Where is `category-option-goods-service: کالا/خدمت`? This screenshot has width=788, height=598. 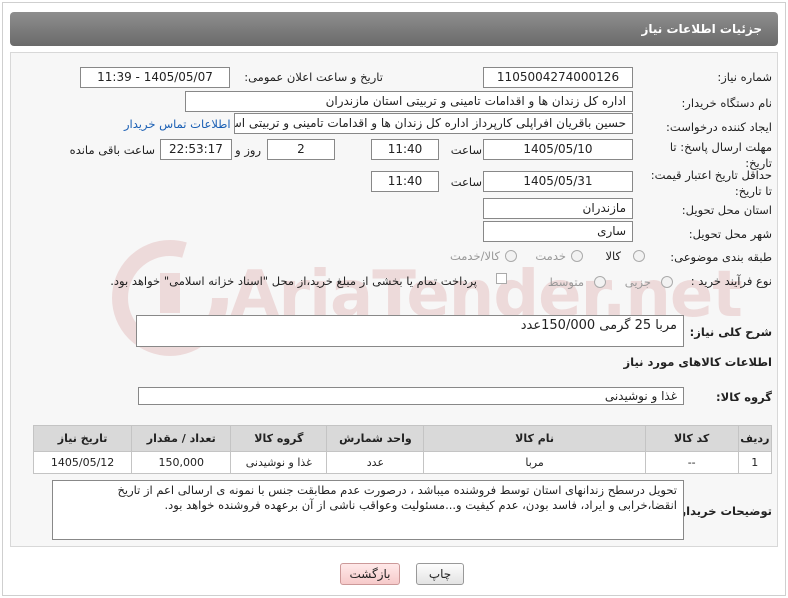
category-option-goods-service: کالا/خدمت is located at coordinates (474, 256).